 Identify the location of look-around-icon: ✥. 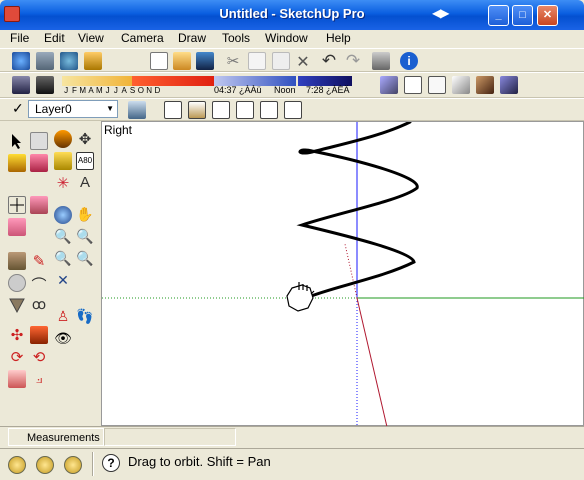
(85, 139).